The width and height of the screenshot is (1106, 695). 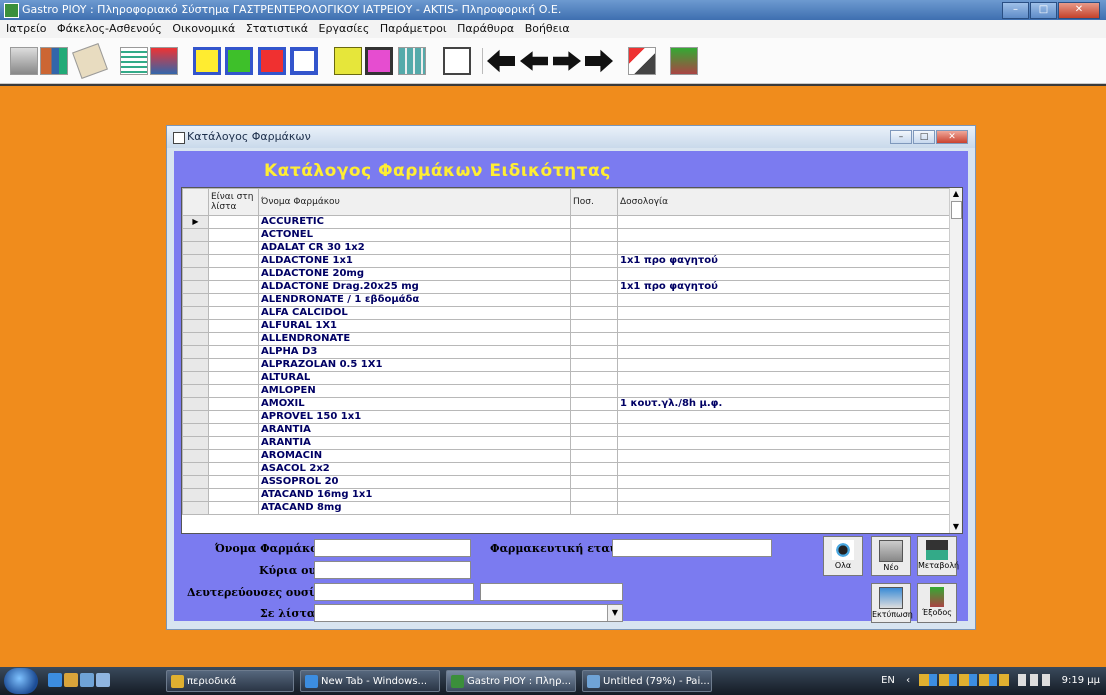 What do you see at coordinates (134, 61) in the screenshot?
I see `chart-sheet-icon` at bounding box center [134, 61].